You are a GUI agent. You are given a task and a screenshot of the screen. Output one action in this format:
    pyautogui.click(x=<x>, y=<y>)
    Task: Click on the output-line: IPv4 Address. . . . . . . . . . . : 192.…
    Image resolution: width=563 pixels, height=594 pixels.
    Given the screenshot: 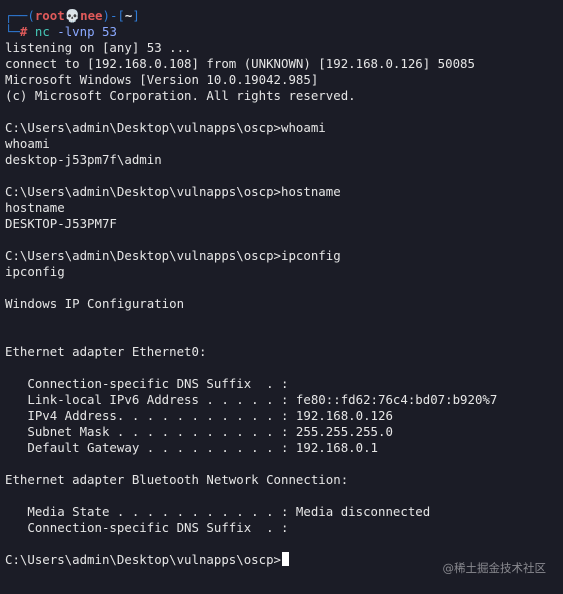 What is the action you would take?
    pyautogui.click(x=199, y=415)
    